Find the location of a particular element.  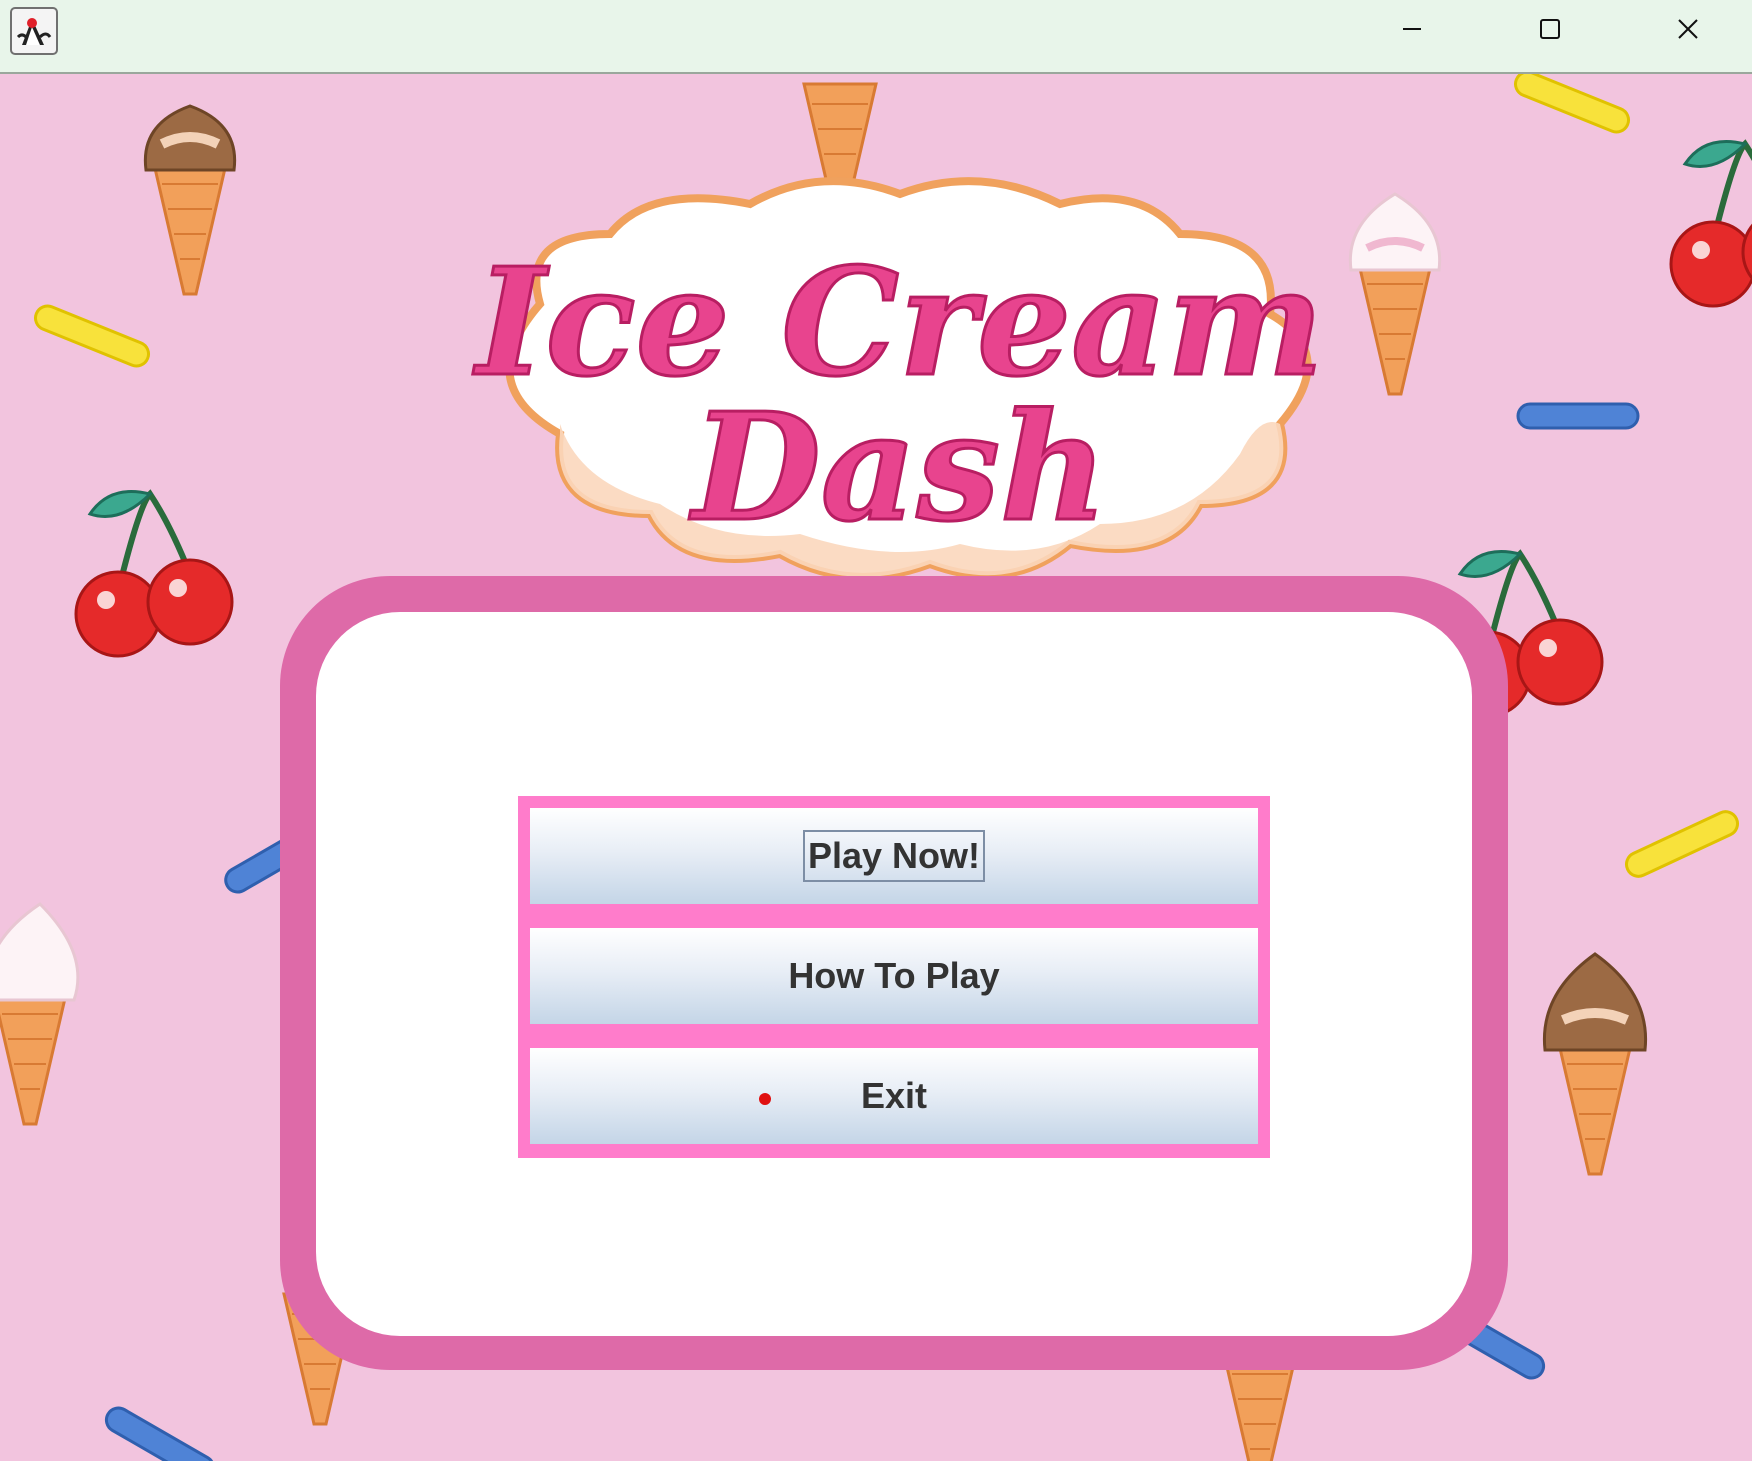

exit-button: Exit is located at coordinates (894, 1096).